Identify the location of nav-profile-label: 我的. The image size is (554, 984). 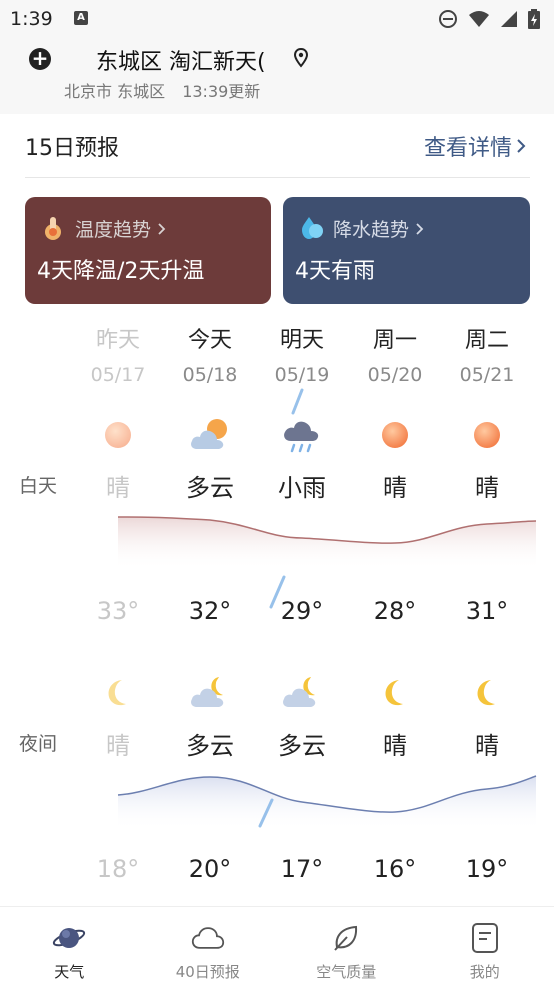
(484, 972).